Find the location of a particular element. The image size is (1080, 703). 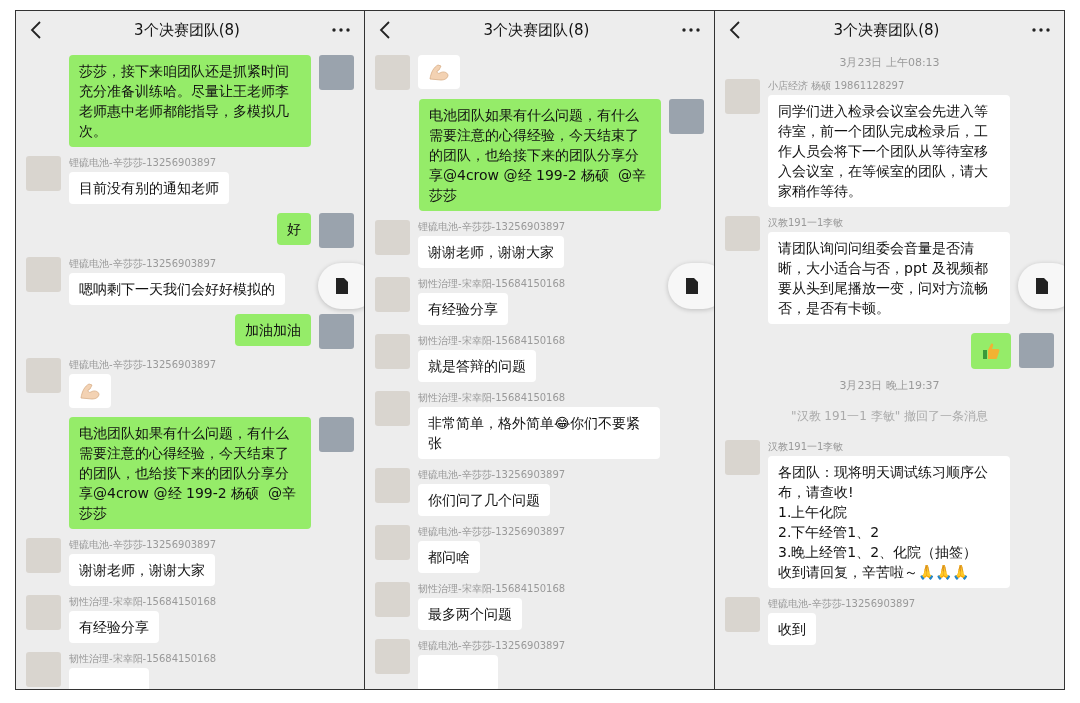

message-bubble: 莎莎，接下来咱团队还是抓紧时间充分准备训练哈。尽量让王老师李老师惠中老师都能指导，多模拟几次。 is located at coordinates (190, 101).